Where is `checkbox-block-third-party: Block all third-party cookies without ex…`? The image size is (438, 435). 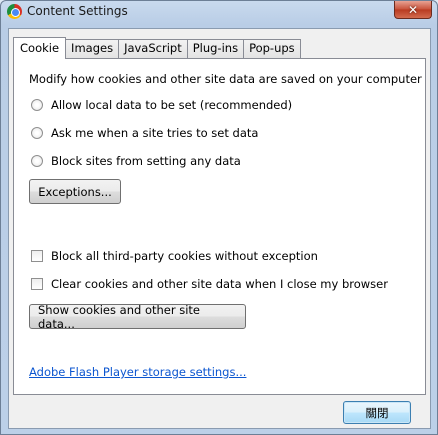 checkbox-block-third-party: Block all third-party cookies without ex… is located at coordinates (174, 256).